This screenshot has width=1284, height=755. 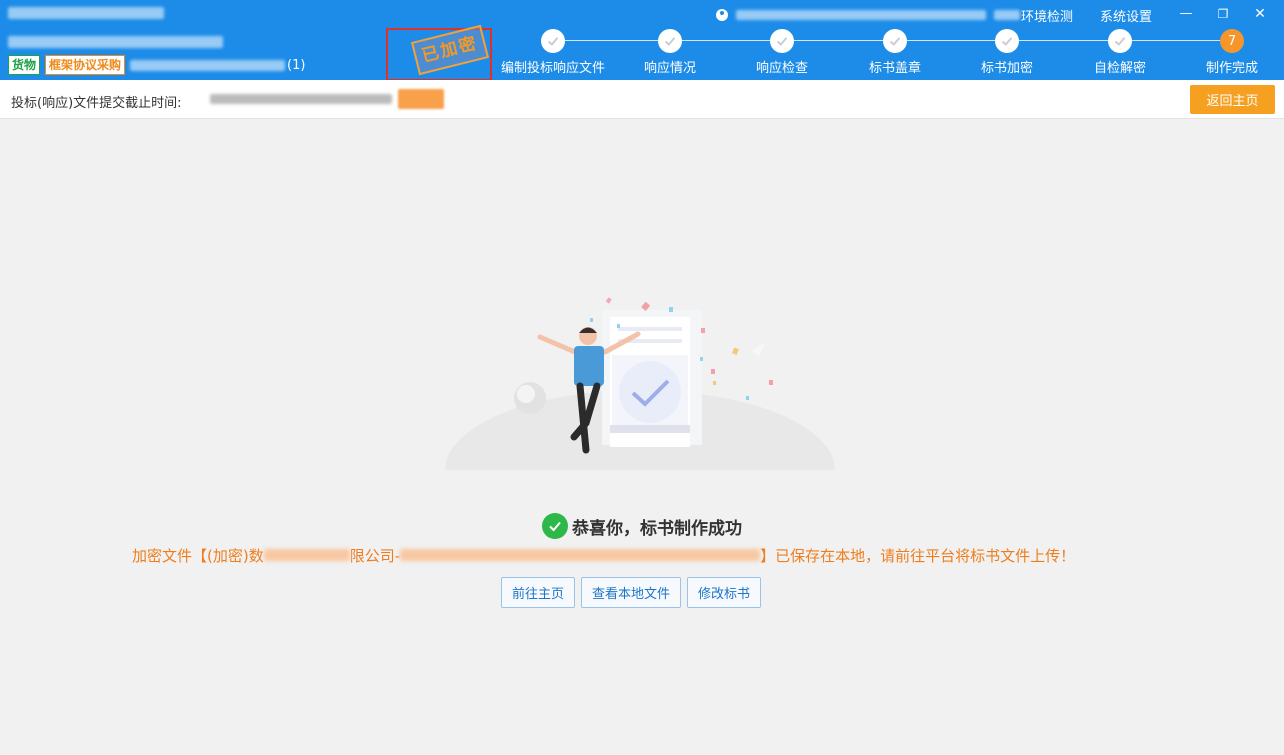 What do you see at coordinates (657, 528) in the screenshot?
I see `success-text: 恭喜你，标书制作成功` at bounding box center [657, 528].